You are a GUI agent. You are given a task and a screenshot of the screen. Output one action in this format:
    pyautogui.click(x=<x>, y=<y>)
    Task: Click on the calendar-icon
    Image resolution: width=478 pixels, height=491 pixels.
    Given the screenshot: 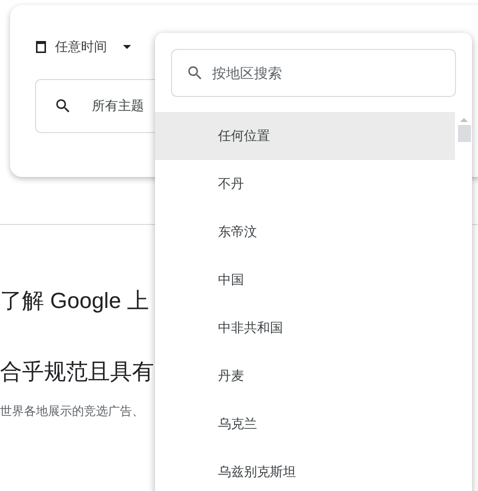 What is the action you would take?
    pyautogui.click(x=41, y=47)
    